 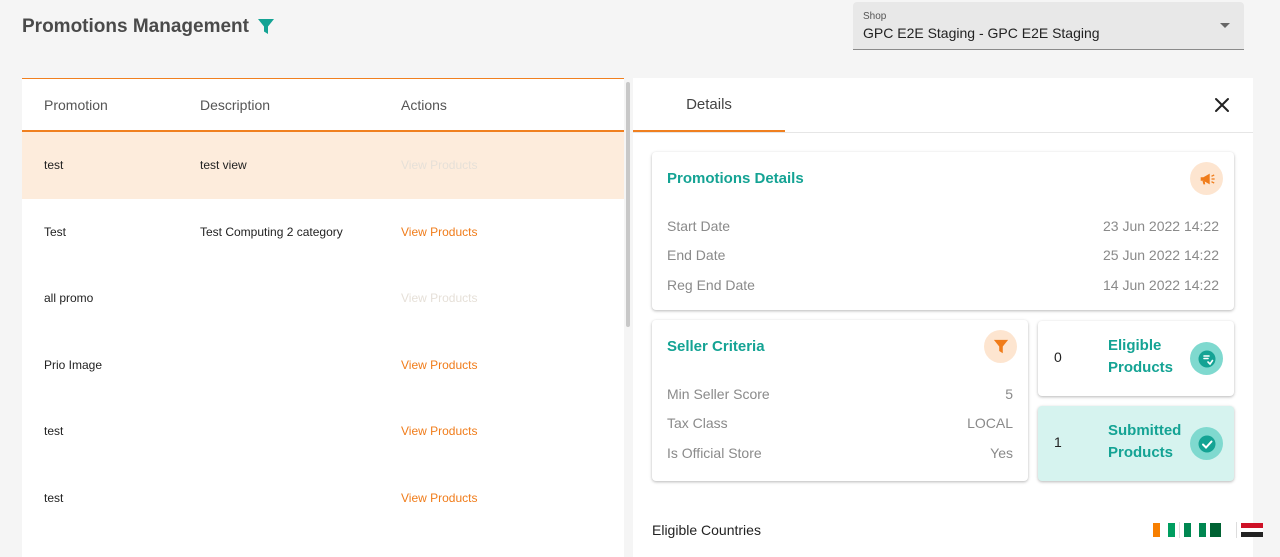 I want to click on product-swap-icon, so click(x=1206, y=358).